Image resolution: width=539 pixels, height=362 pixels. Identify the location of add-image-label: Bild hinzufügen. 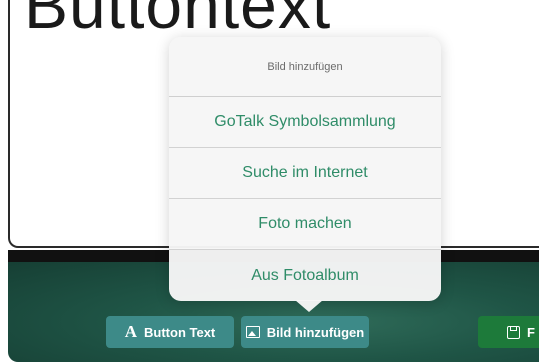
(315, 332).